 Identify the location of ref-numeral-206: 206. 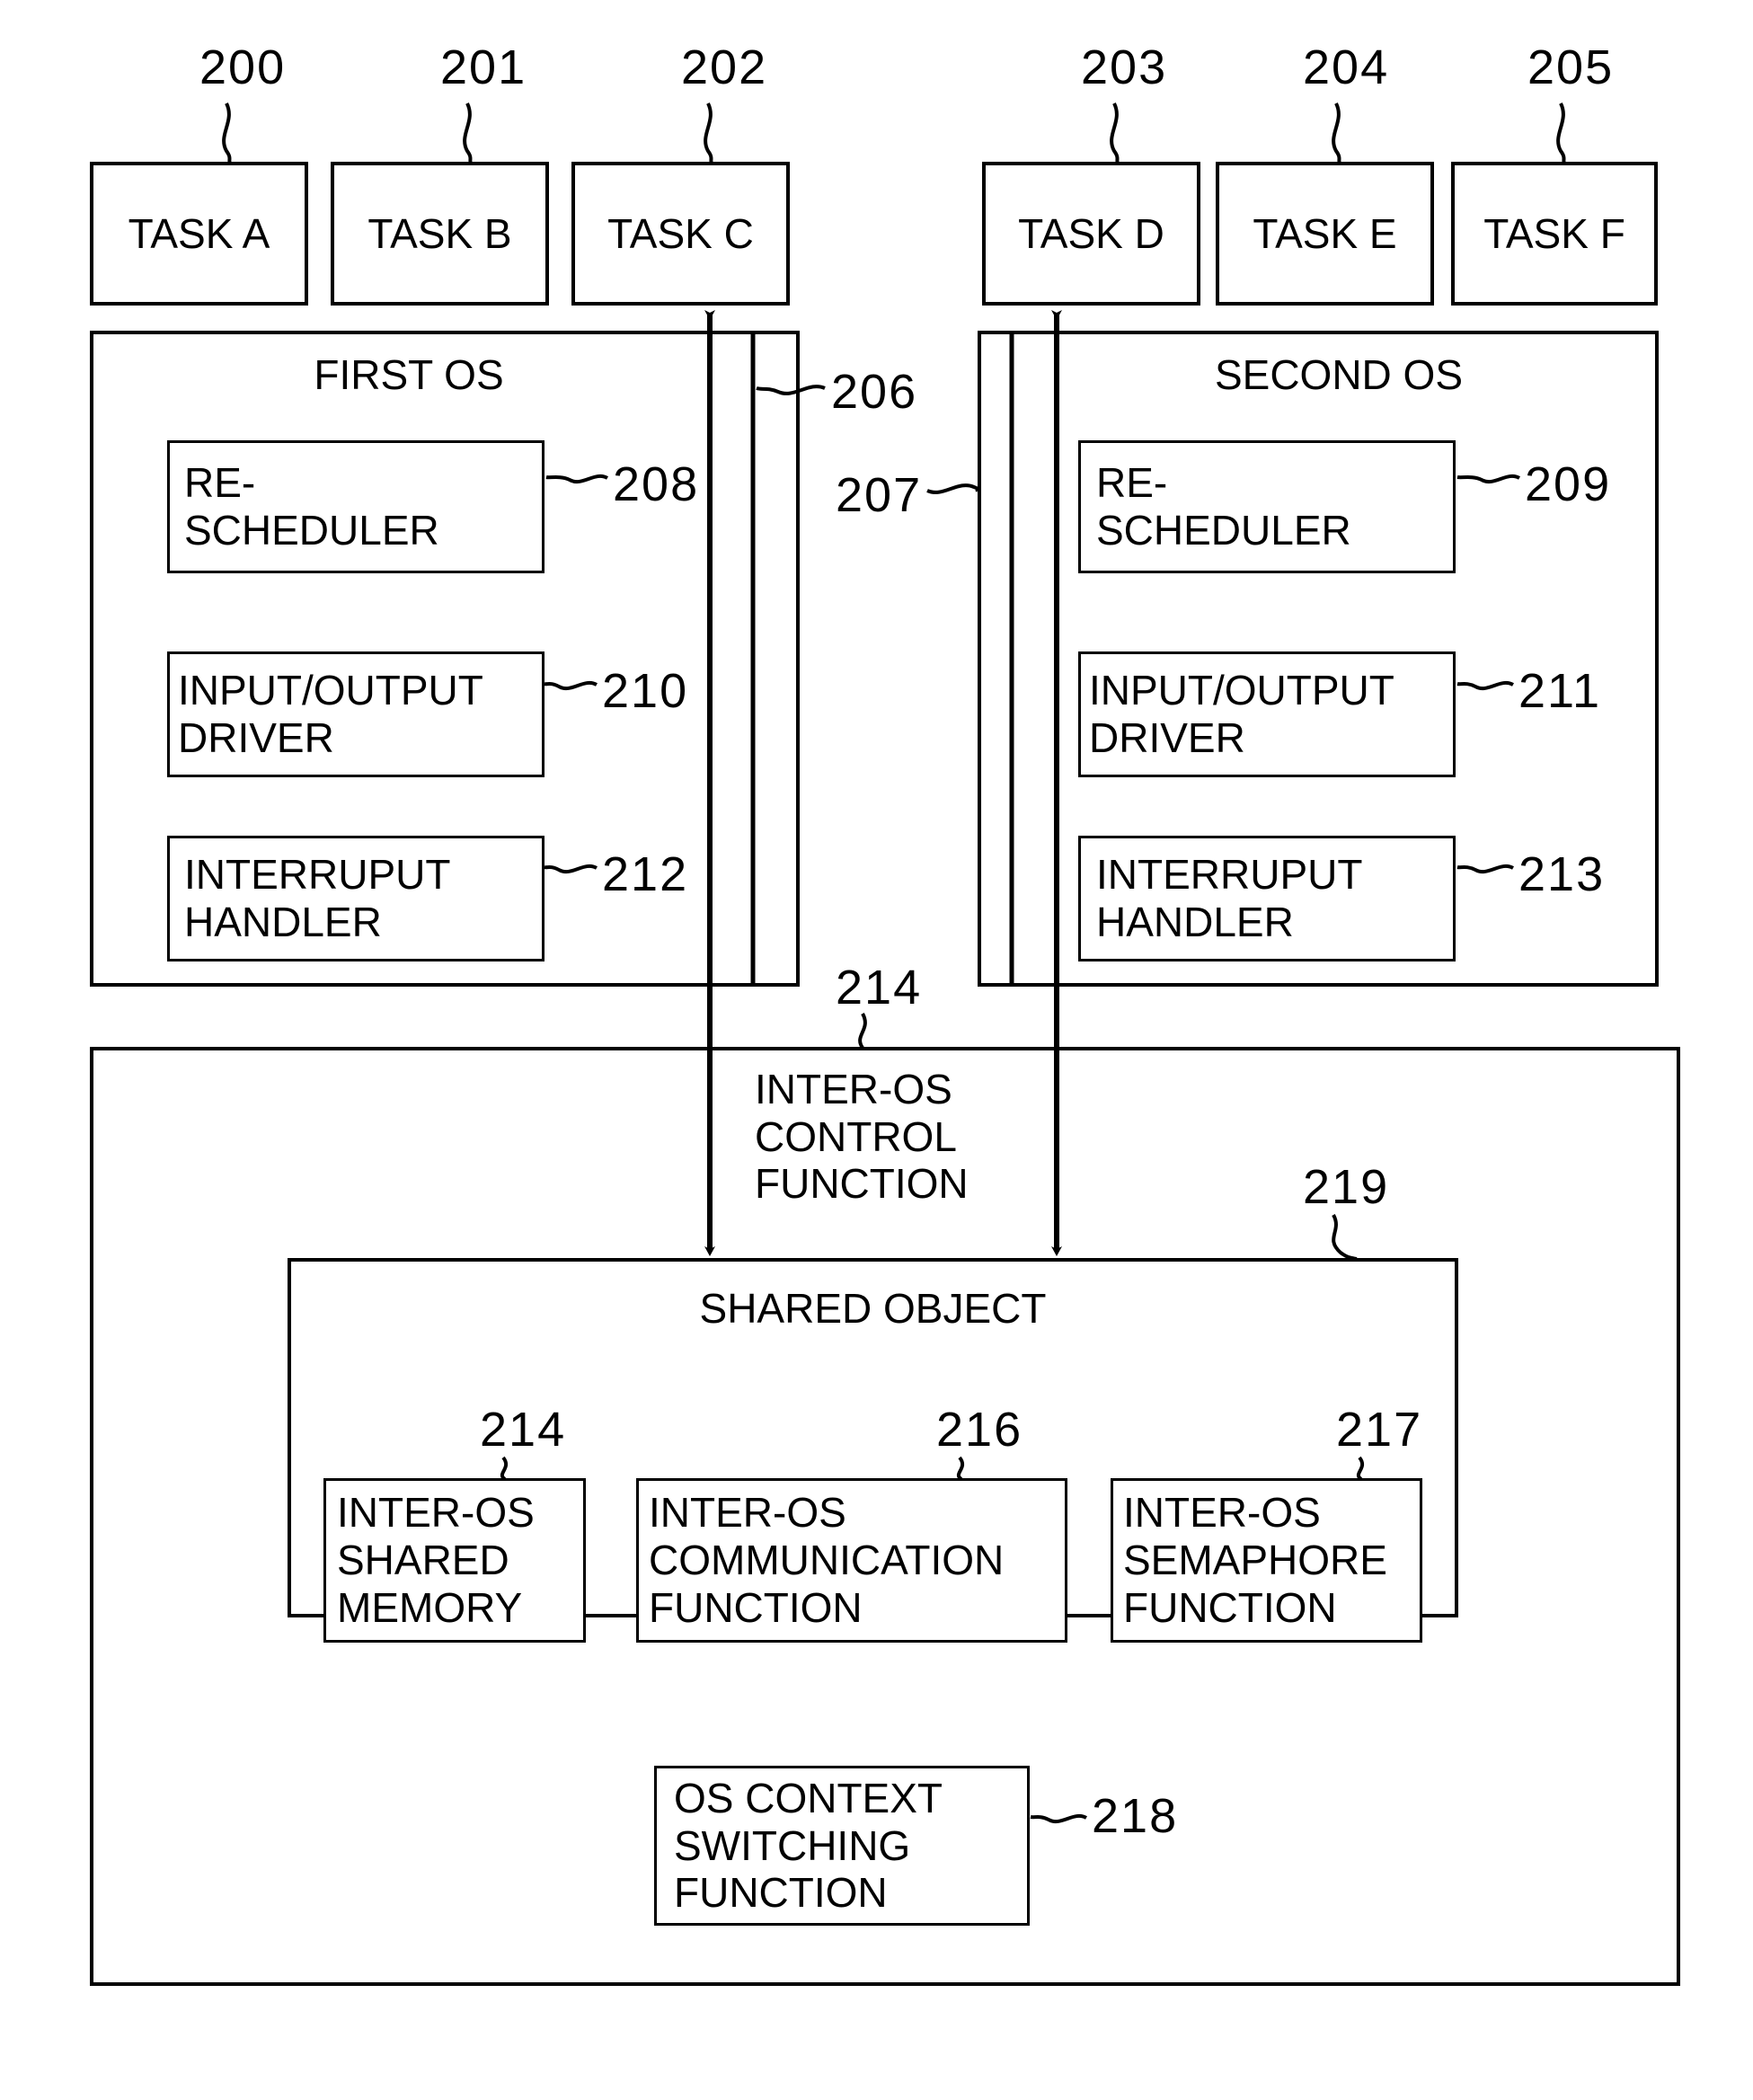
(874, 392).